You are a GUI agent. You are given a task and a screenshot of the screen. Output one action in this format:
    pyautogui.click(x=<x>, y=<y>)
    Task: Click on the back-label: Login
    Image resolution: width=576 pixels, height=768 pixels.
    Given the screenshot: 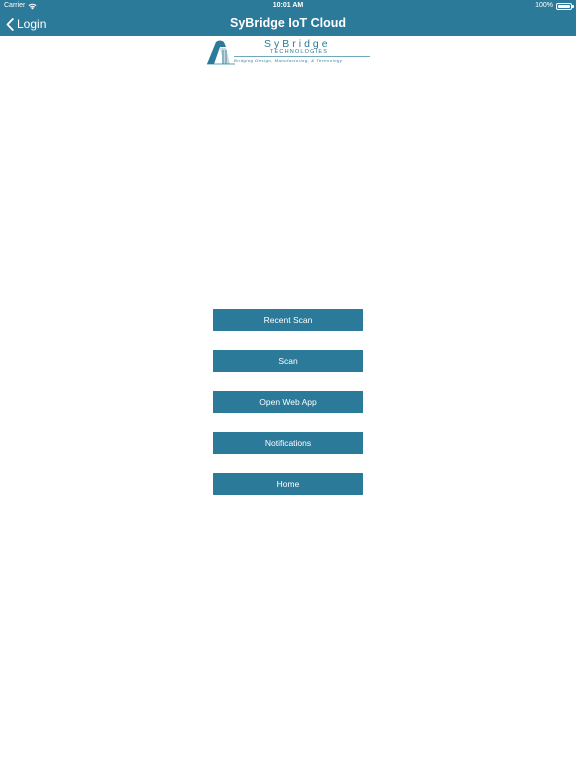 What is the action you would take?
    pyautogui.click(x=32, y=24)
    